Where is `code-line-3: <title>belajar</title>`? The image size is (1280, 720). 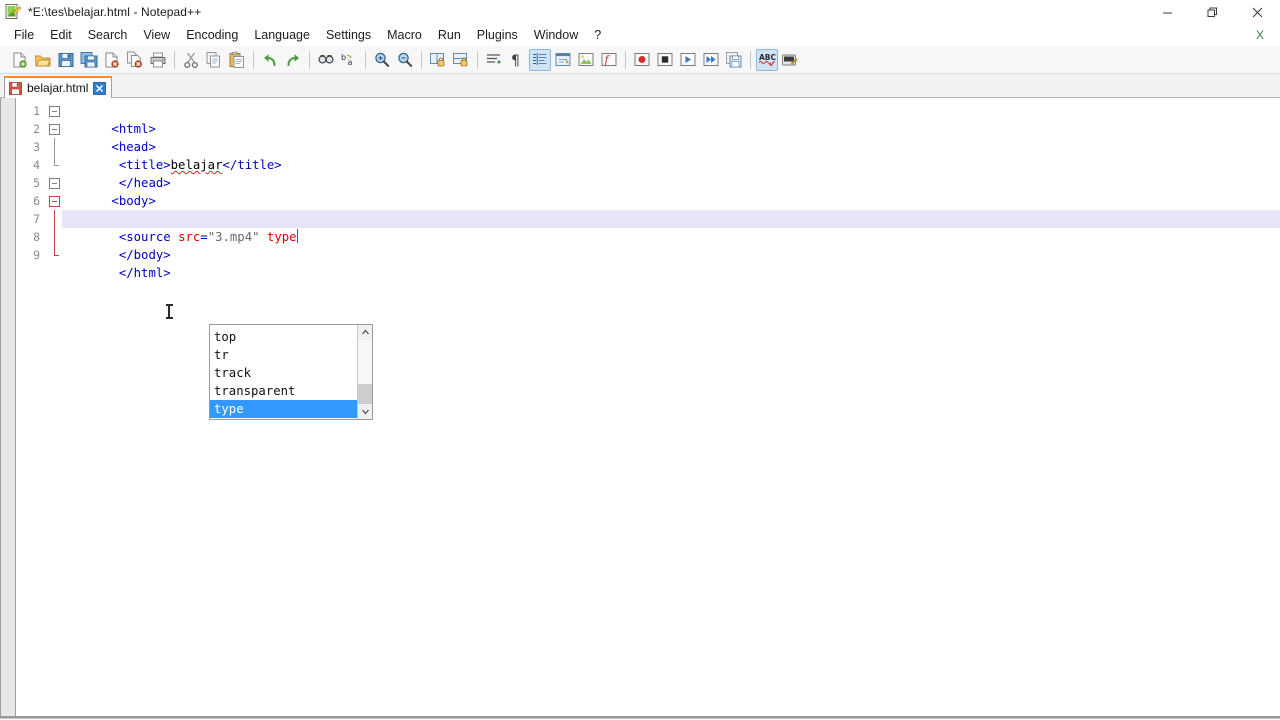 code-line-3: <title>belajar</title> is located at coordinates (671, 155).